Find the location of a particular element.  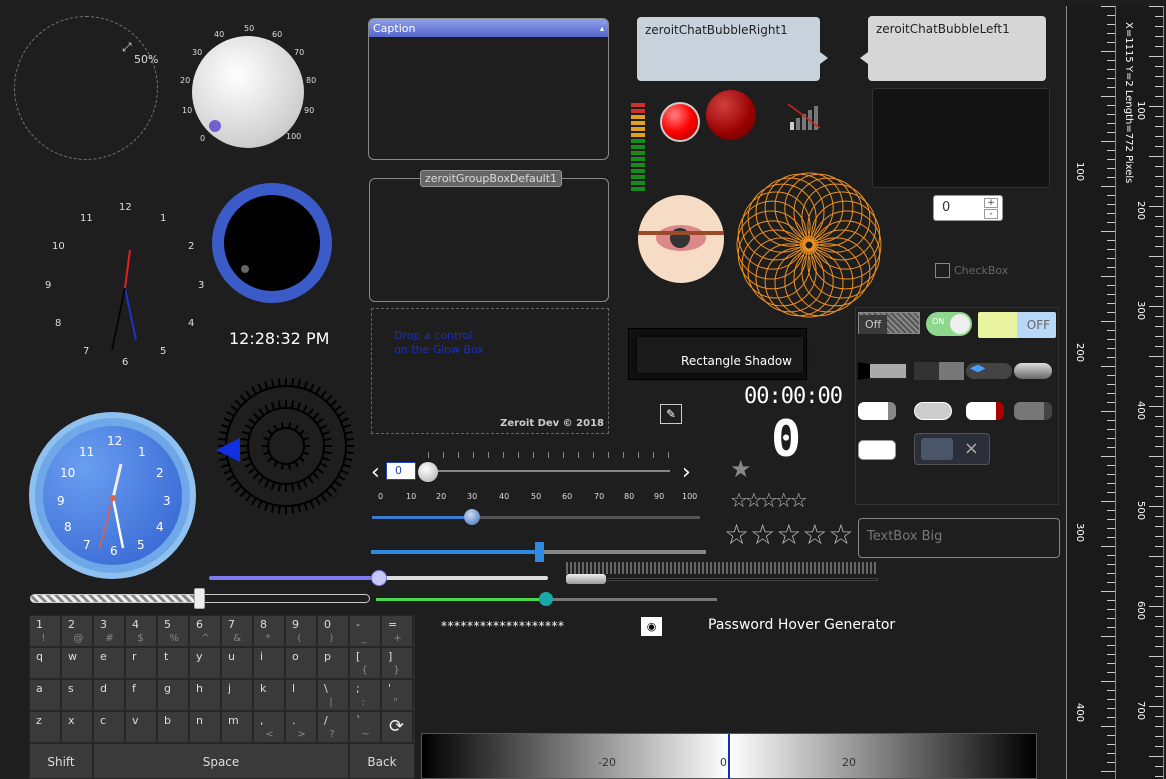

shift-key: Shift is located at coordinates (61, 761).